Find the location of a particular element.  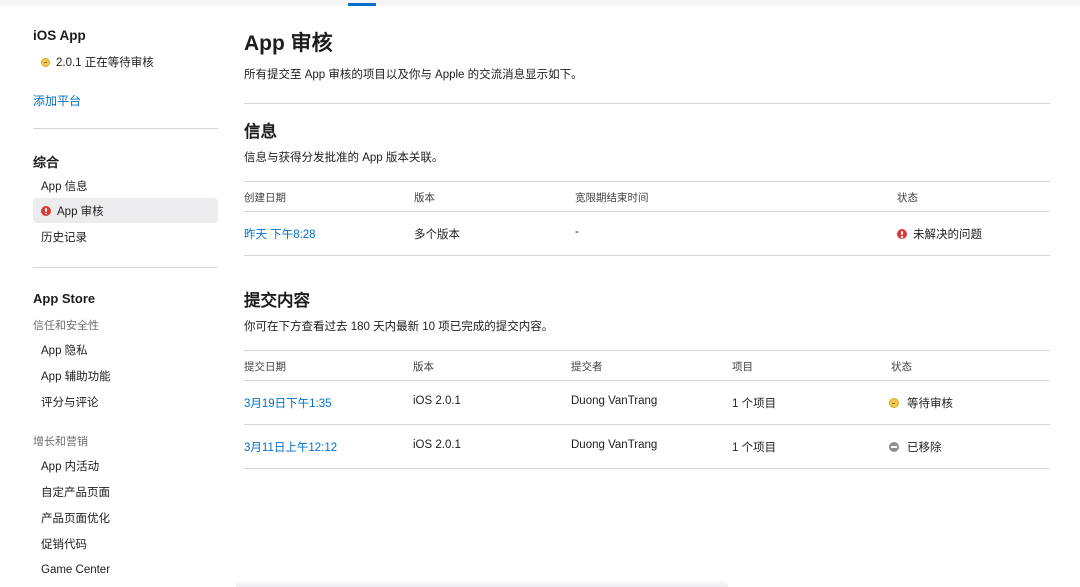

sidebar-item-label: 促销代码 is located at coordinates (64, 544).